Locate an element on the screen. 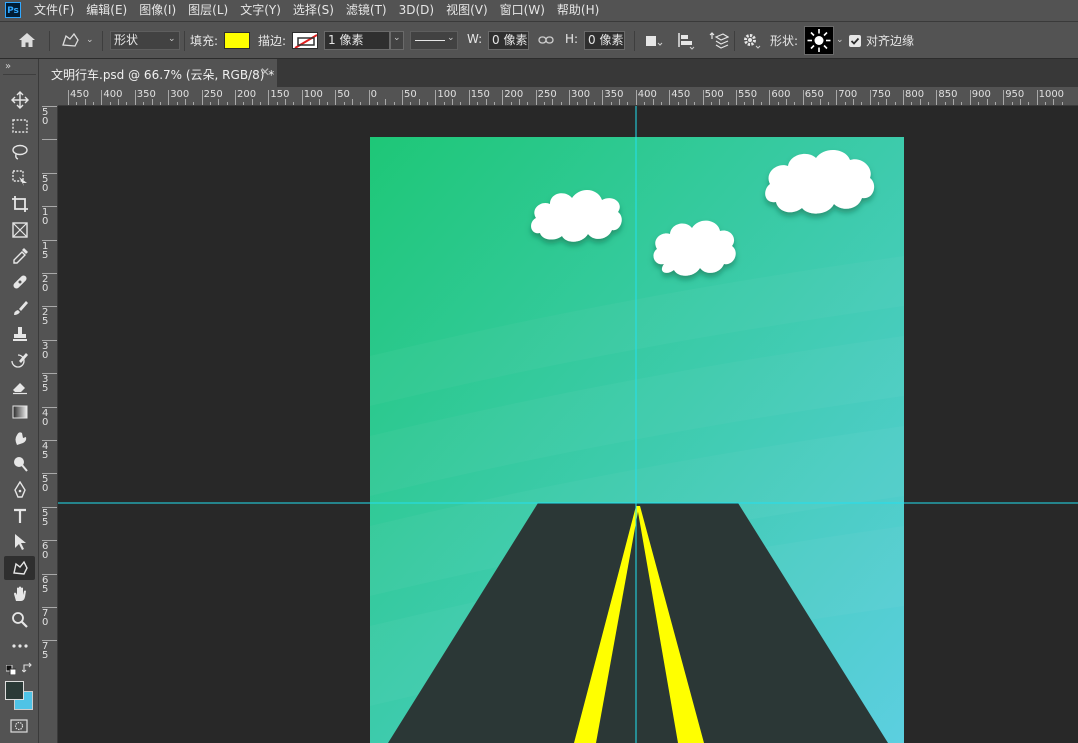 This screenshot has height=743, width=1078. quick-select-icon is located at coordinates (19, 178).